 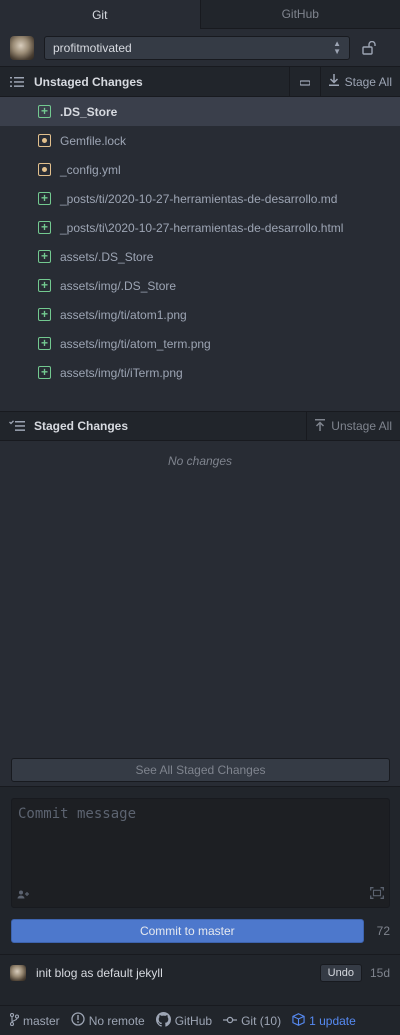 I want to click on move-down-icon, so click(x=333, y=81).